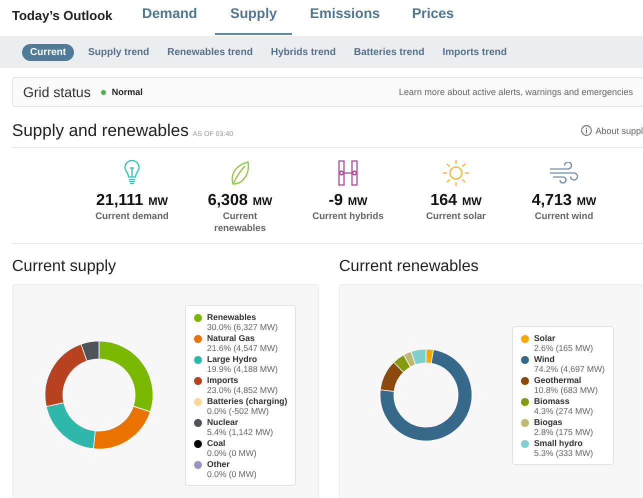 The height and width of the screenshot is (498, 643). Describe the element at coordinates (564, 431) in the screenshot. I see `legend-value: 2.8% (175 MW)` at that location.